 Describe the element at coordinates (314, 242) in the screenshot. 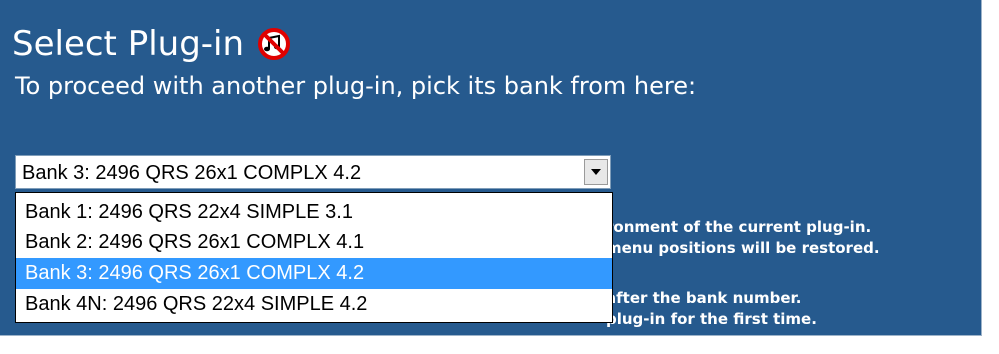

I see `bank-option-2: Bank 2: 2496 QRS 26x1 COMPLX 4.1` at that location.